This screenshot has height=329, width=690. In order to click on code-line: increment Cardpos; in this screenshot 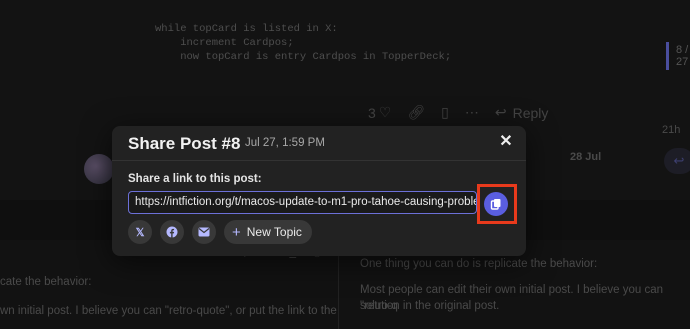, I will do `click(224, 43)`.